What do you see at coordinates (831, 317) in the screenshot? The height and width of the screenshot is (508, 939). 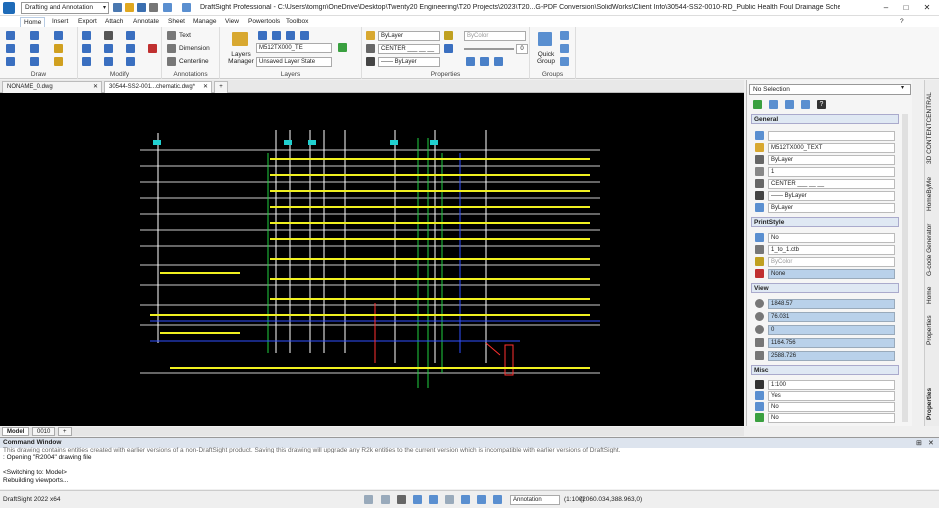 I see `prop-center-y: 76.031` at bounding box center [831, 317].